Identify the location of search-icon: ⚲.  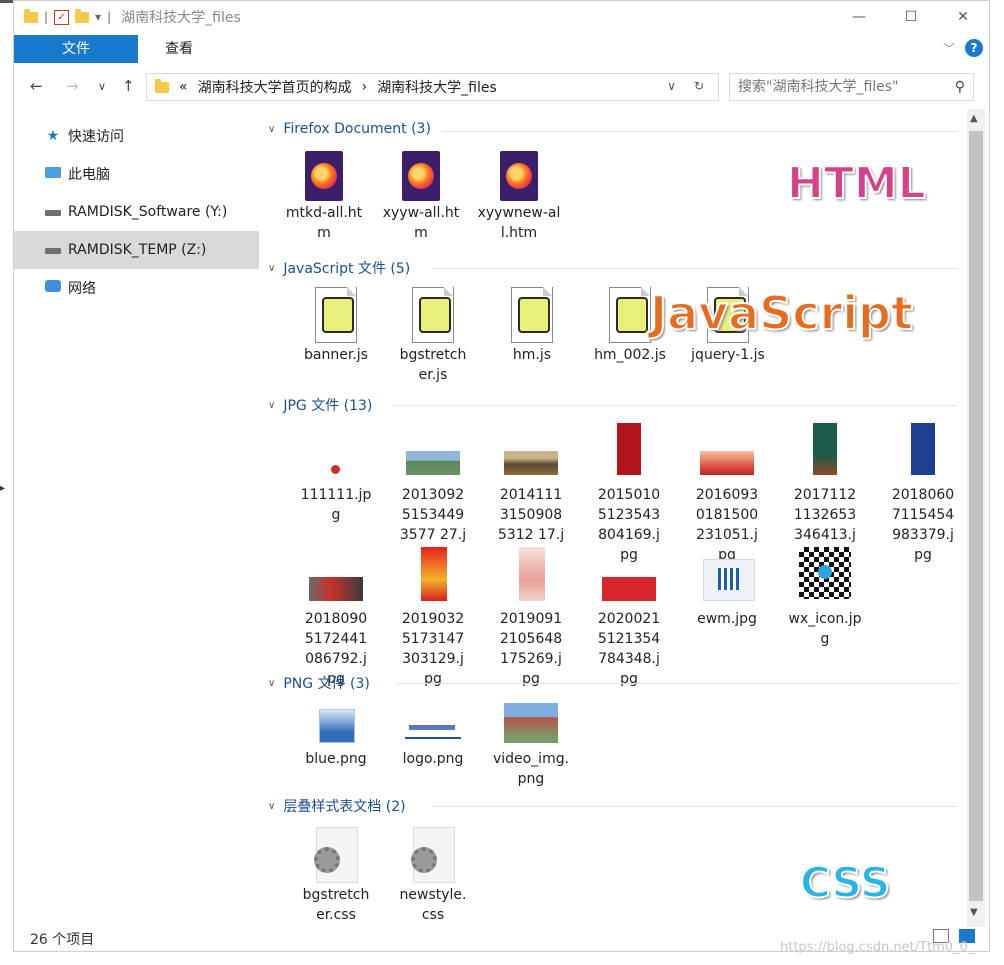
(960, 87).